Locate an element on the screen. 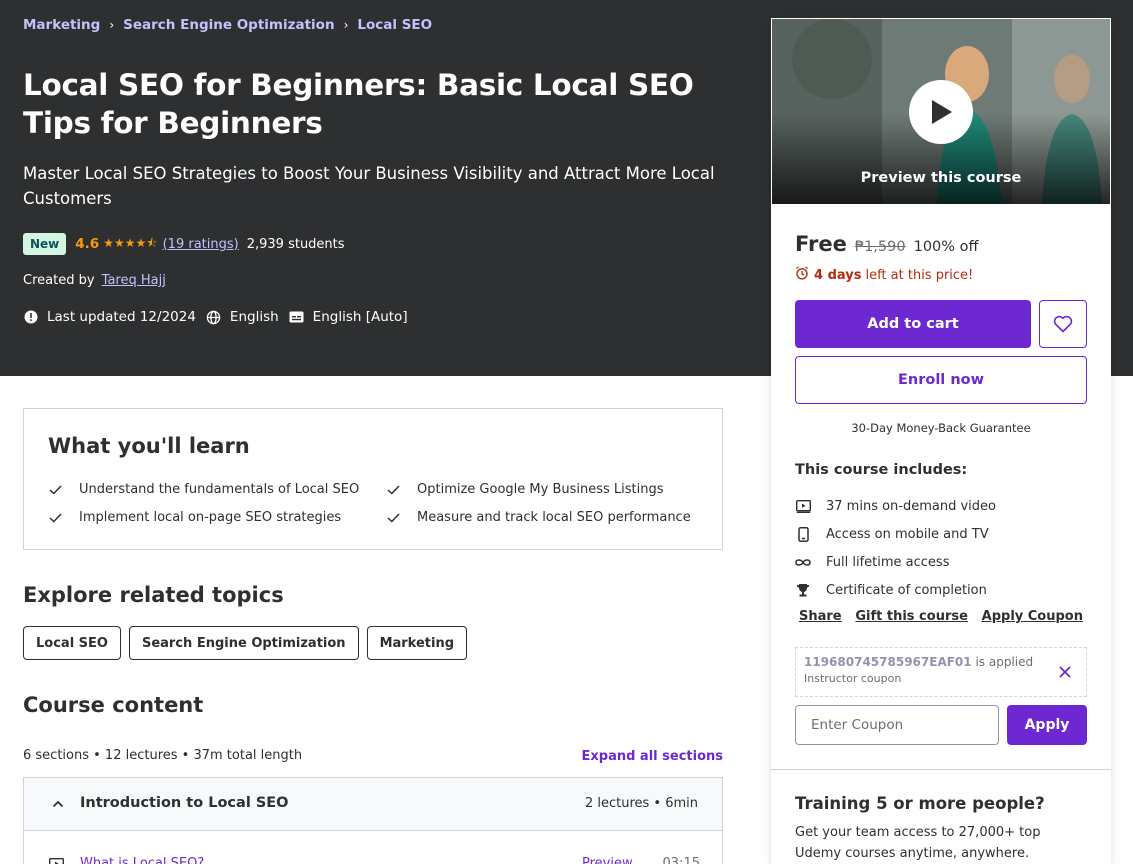 Image resolution: width=1133 pixels, height=864 pixels. breadcrumb-seo: Search Engine Optimization is located at coordinates (228, 25).